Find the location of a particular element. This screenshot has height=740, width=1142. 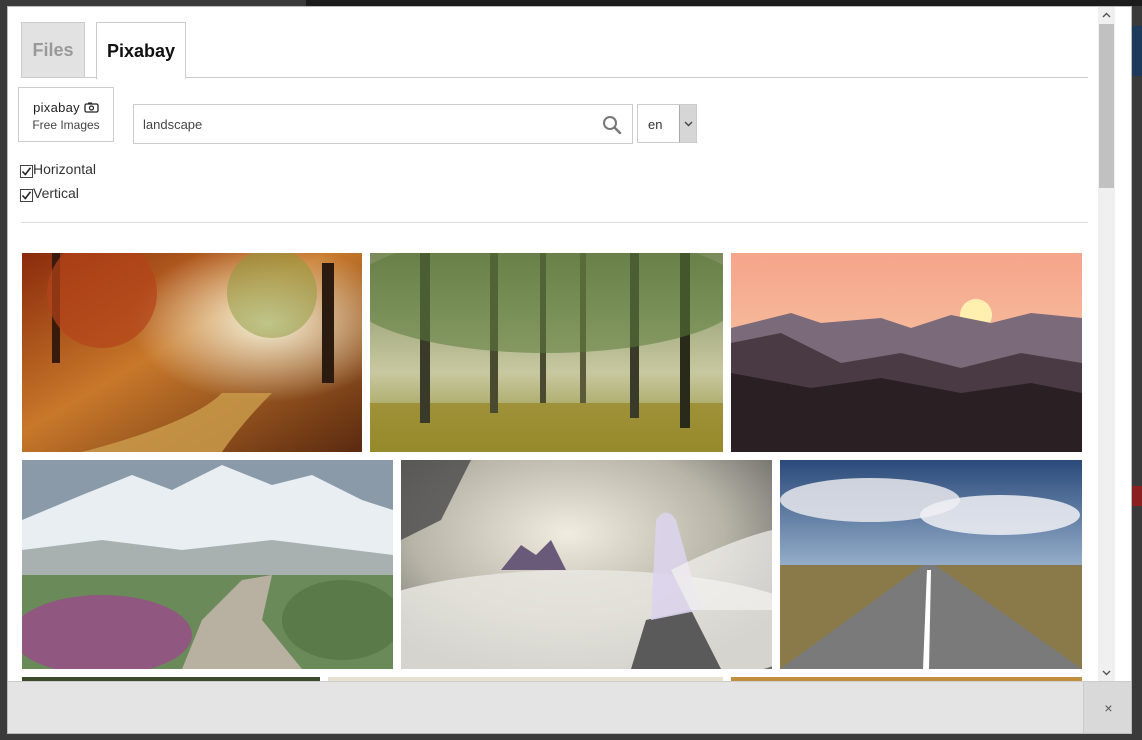

filter-vertical: Vertical is located at coordinates (49, 193).